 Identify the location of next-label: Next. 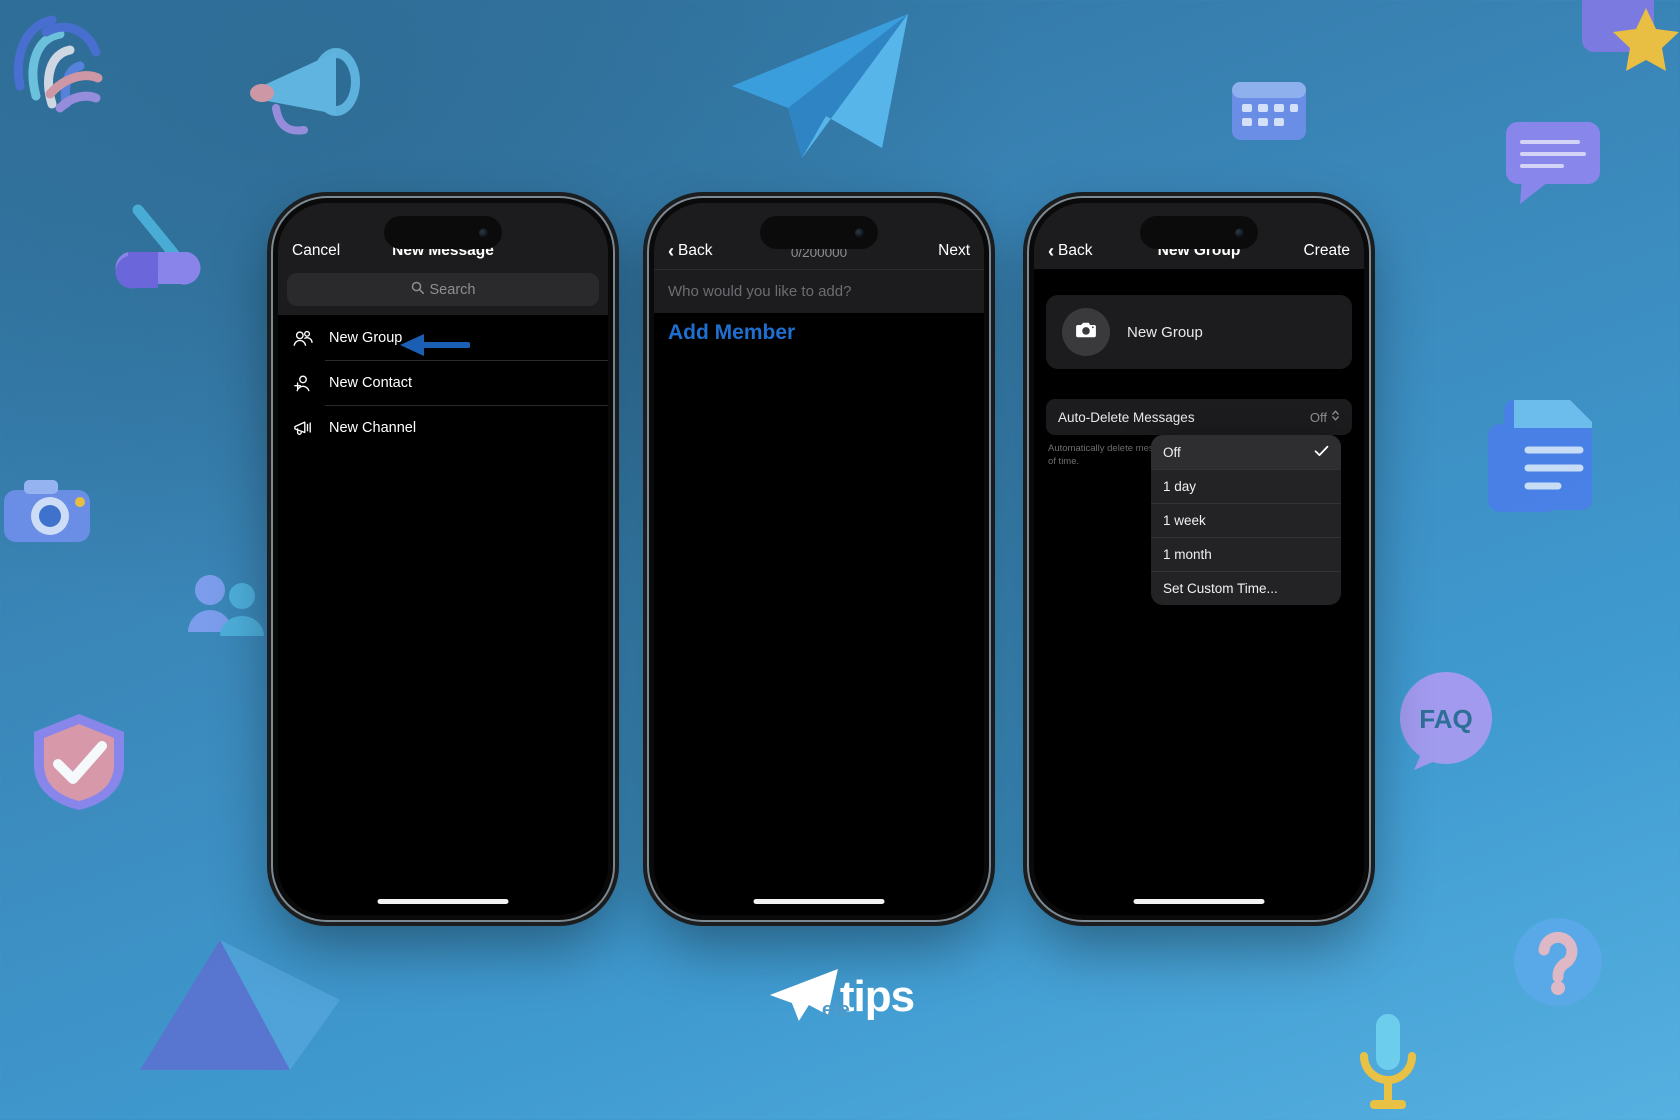
(954, 250).